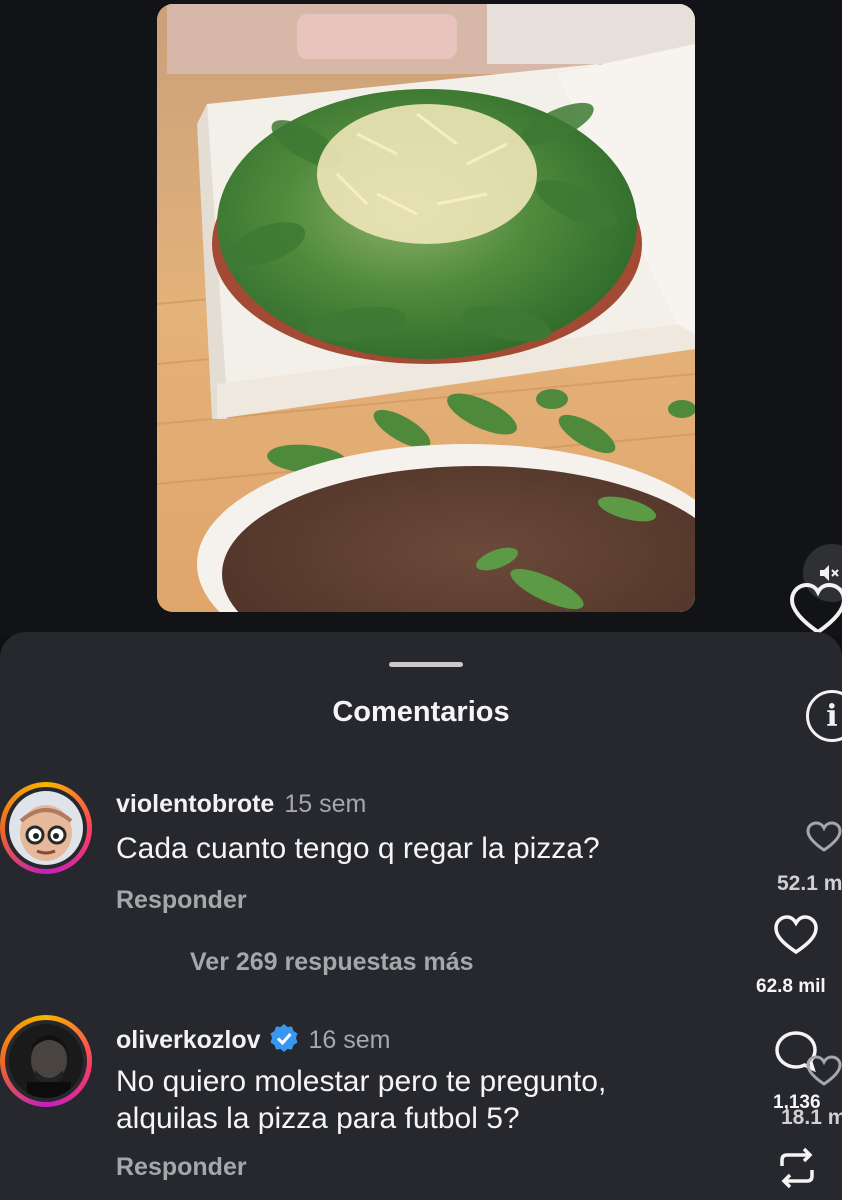 This screenshot has width=842, height=1200. What do you see at coordinates (349, 1040) in the screenshot?
I see `timestamp: 16 sem` at bounding box center [349, 1040].